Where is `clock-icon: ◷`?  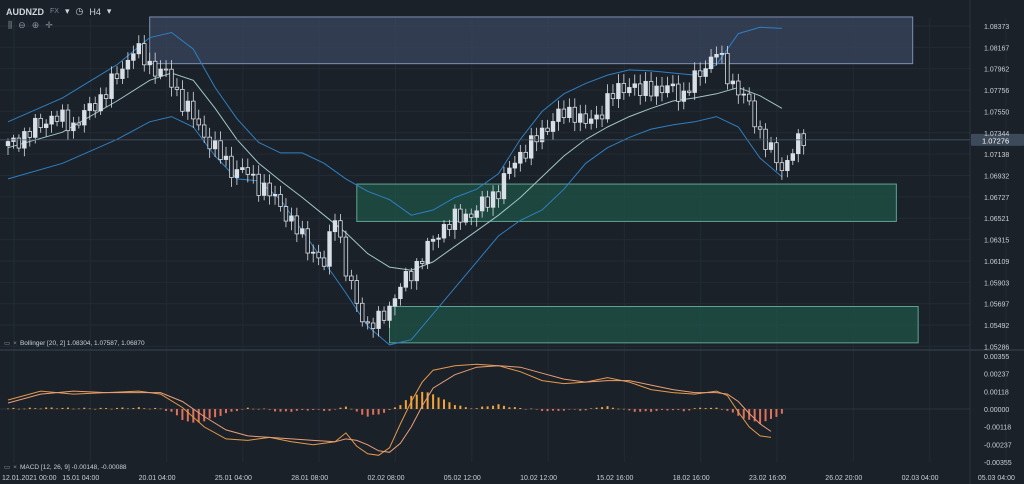 clock-icon: ◷ is located at coordinates (79, 11).